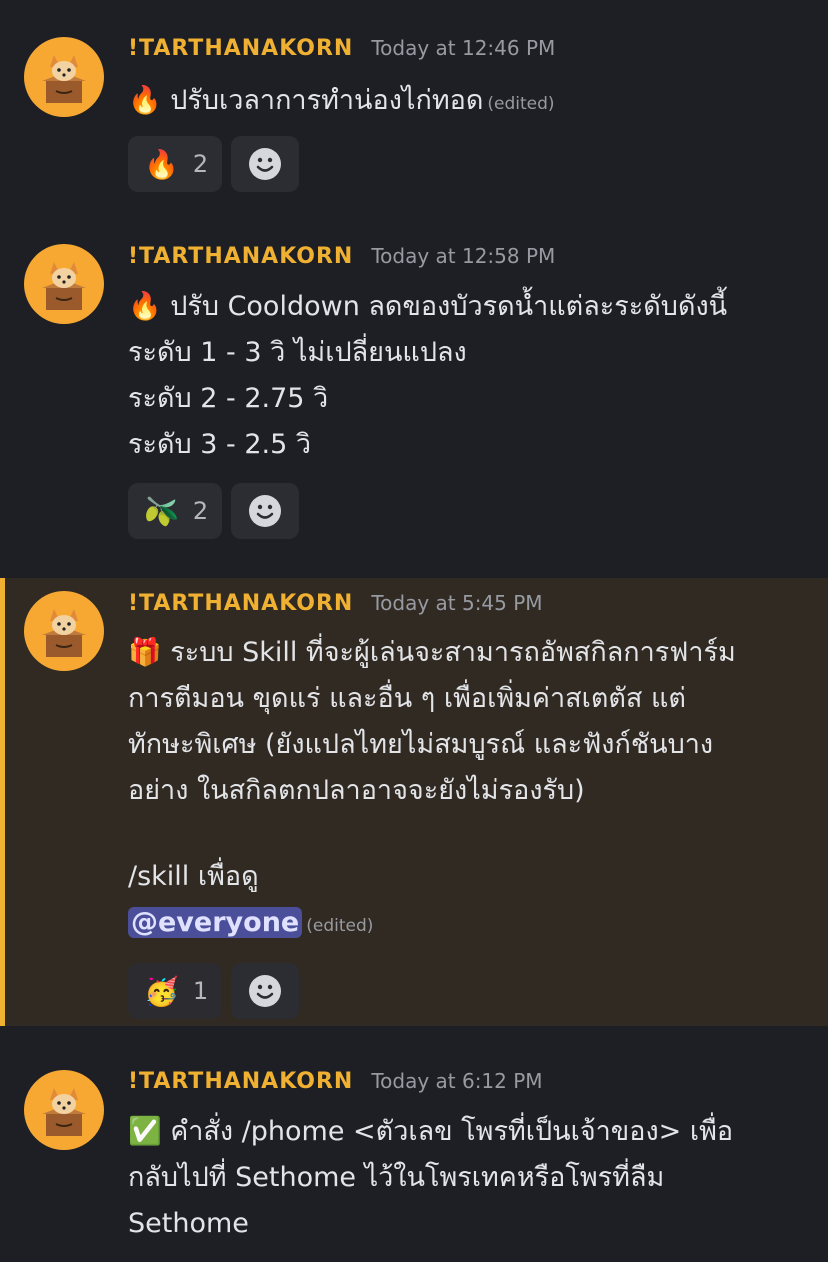 The image size is (828, 1262). I want to click on party-face-emoji-icon: 🥳, so click(161, 991).